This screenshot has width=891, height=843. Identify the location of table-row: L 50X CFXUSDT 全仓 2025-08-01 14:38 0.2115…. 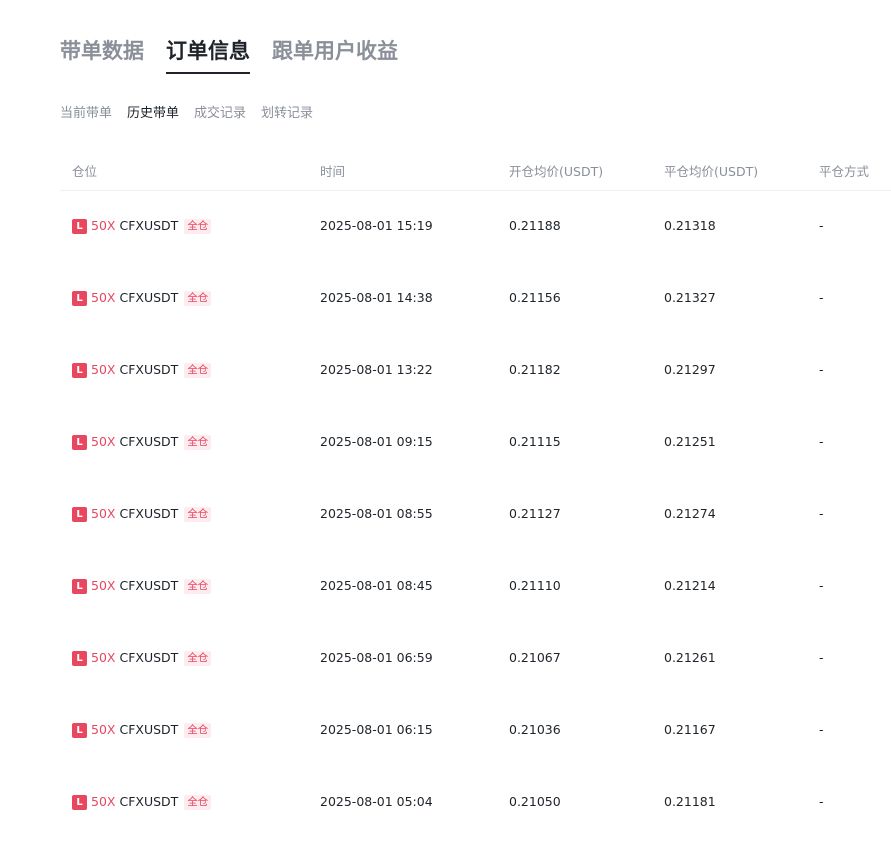
(475, 299).